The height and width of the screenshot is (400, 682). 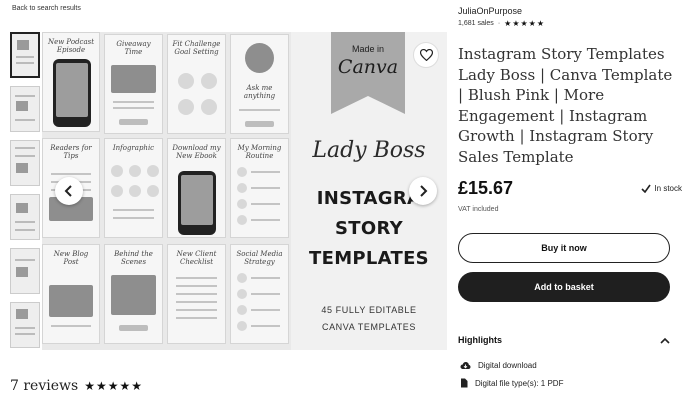 What do you see at coordinates (480, 340) in the screenshot?
I see `highlights-title: Highlights` at bounding box center [480, 340].